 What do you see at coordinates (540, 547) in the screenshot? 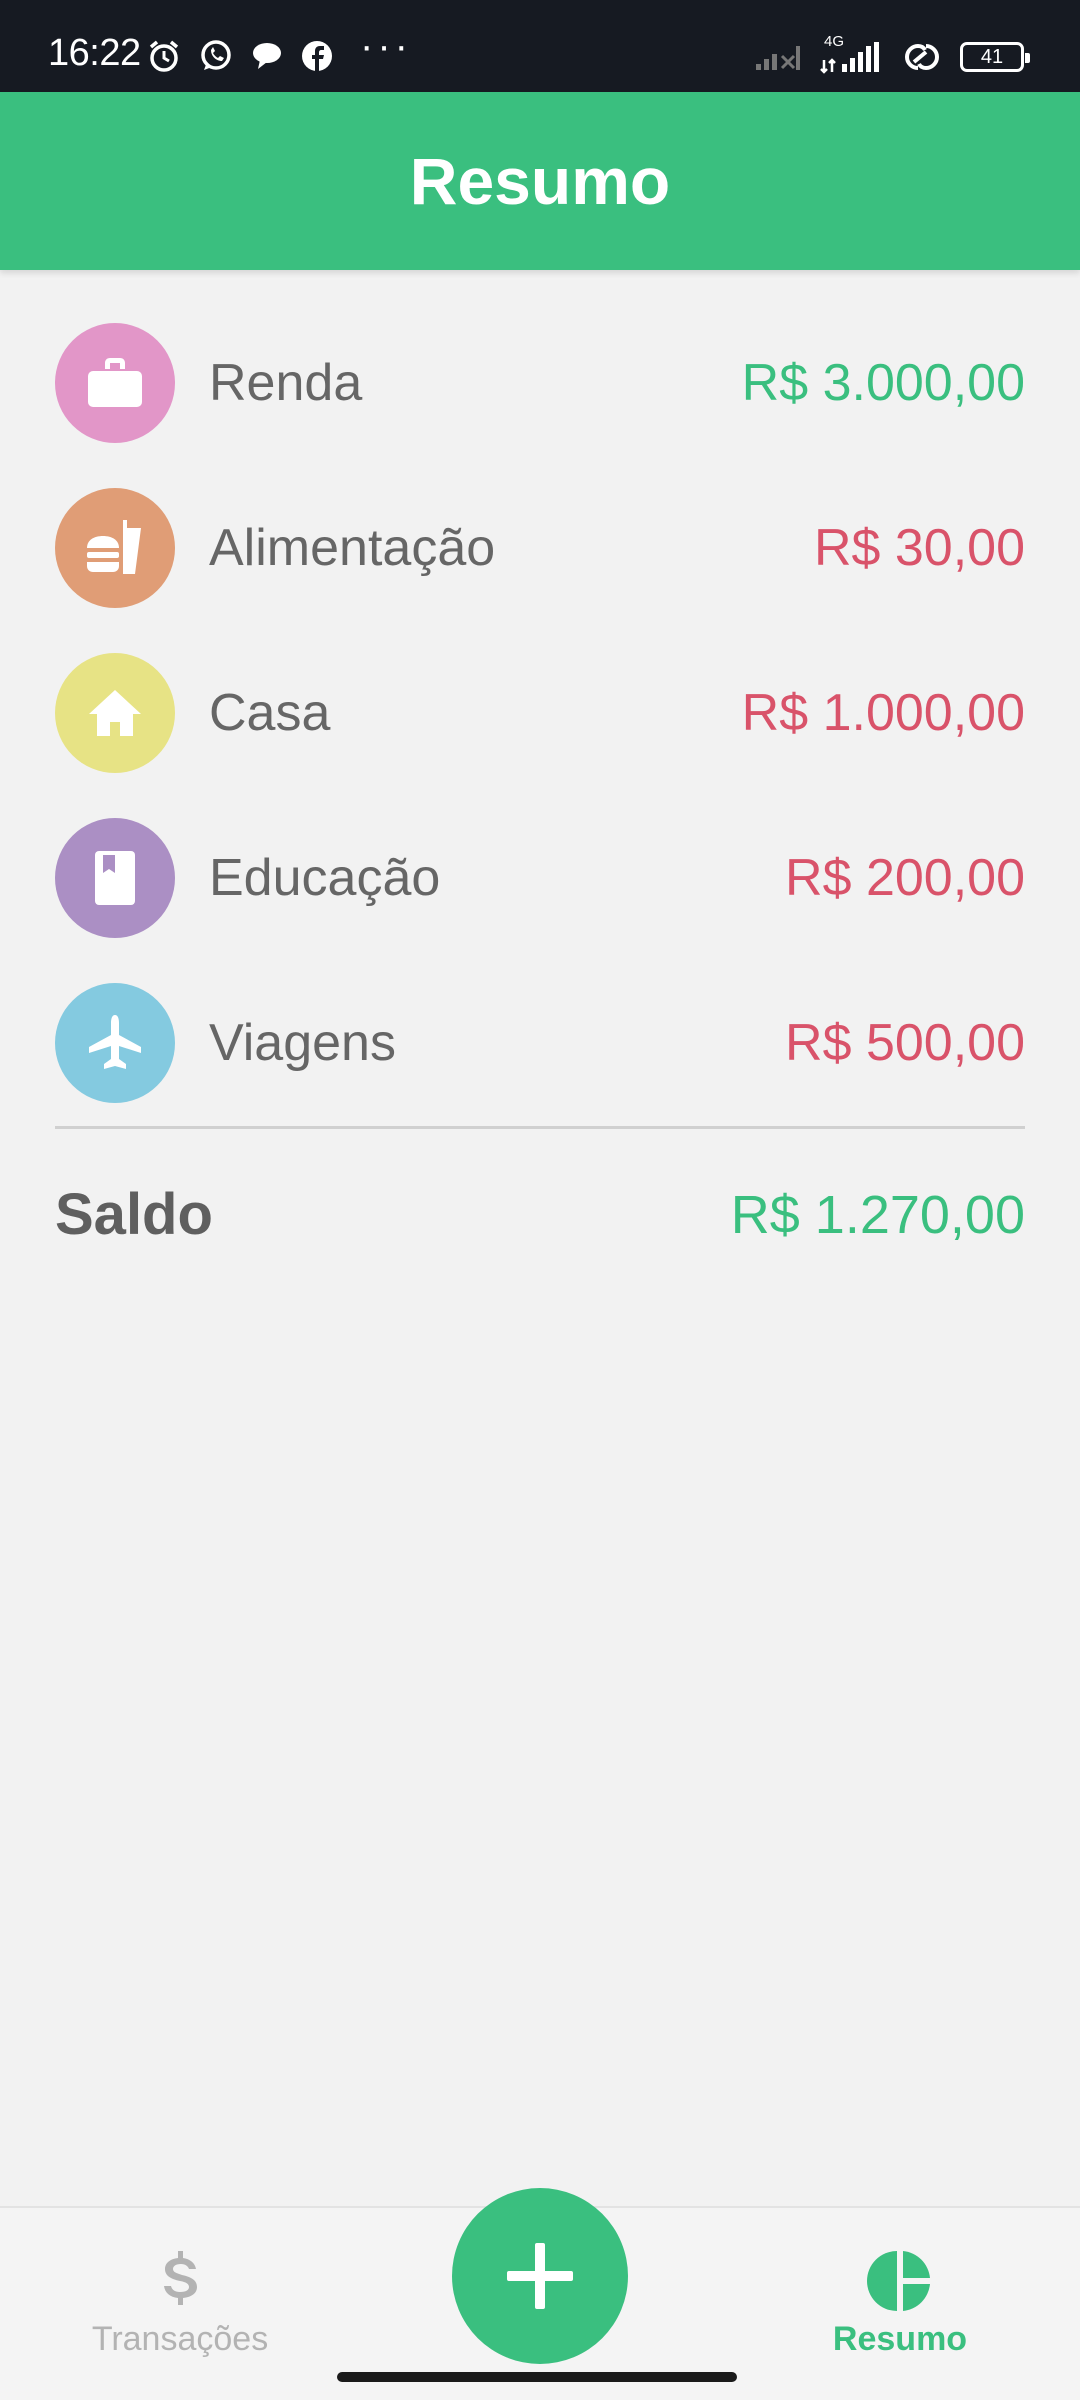
I see `category-row-alimentacao: Alimentação R$ 30,00` at bounding box center [540, 547].